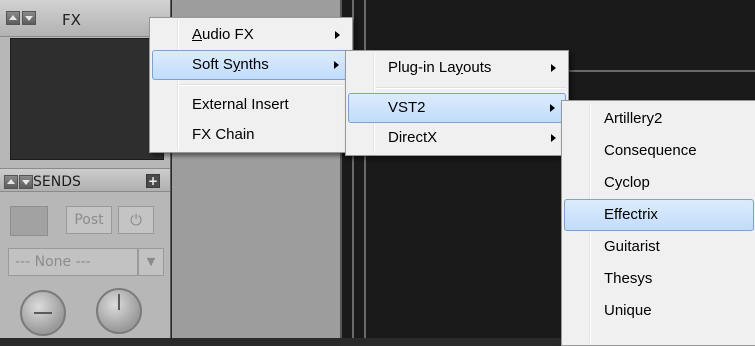  I want to click on menu-item-vst2: VST2, so click(457, 108).